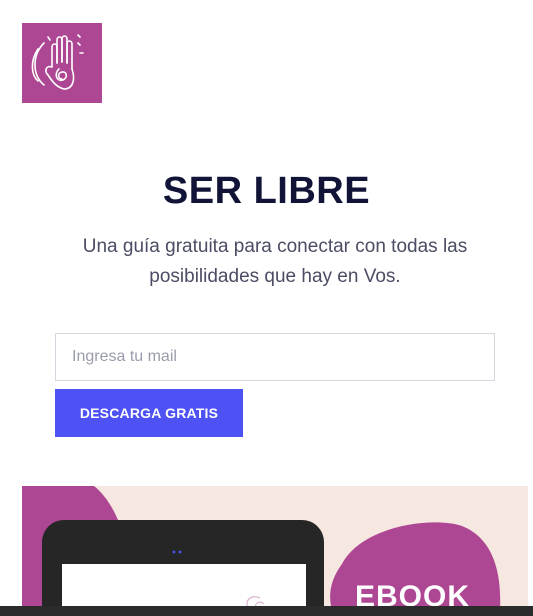 The height and width of the screenshot is (616, 533). Describe the element at coordinates (275, 357) in the screenshot. I see `email-field` at that location.